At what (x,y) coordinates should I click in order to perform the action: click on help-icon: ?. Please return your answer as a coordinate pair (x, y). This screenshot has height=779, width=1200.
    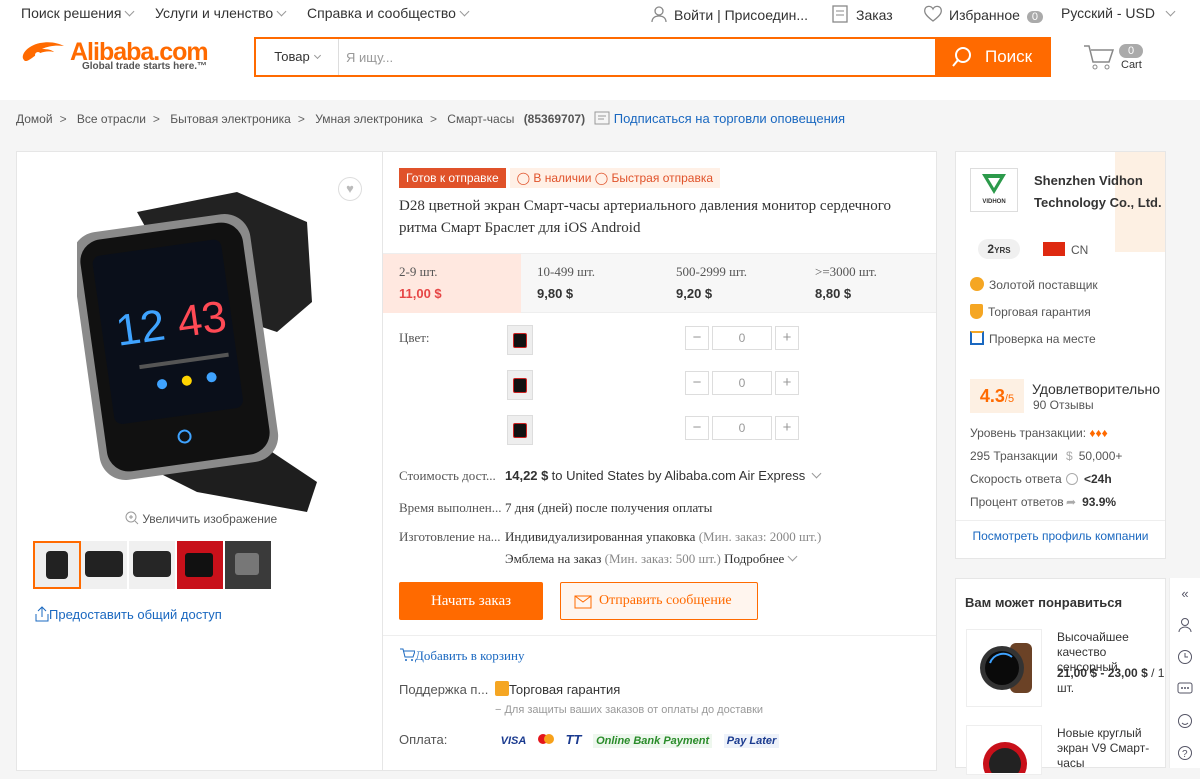
    Looking at the image, I should click on (1185, 754).